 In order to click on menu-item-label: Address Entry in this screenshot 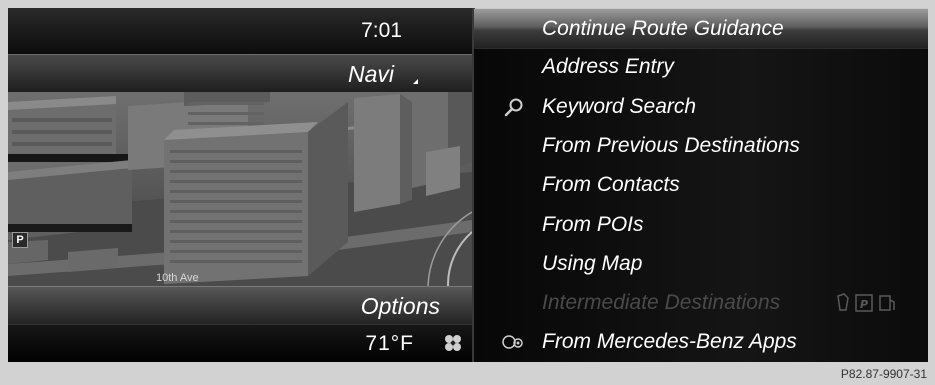, I will do `click(608, 67)`.